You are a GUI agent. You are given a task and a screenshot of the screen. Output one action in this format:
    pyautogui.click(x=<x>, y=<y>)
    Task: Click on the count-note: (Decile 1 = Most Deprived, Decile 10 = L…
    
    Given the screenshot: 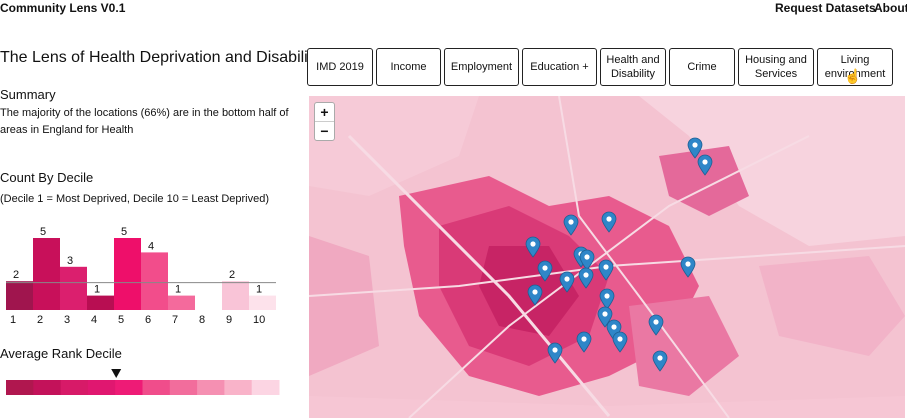 What is the action you would take?
    pyautogui.click(x=135, y=199)
    